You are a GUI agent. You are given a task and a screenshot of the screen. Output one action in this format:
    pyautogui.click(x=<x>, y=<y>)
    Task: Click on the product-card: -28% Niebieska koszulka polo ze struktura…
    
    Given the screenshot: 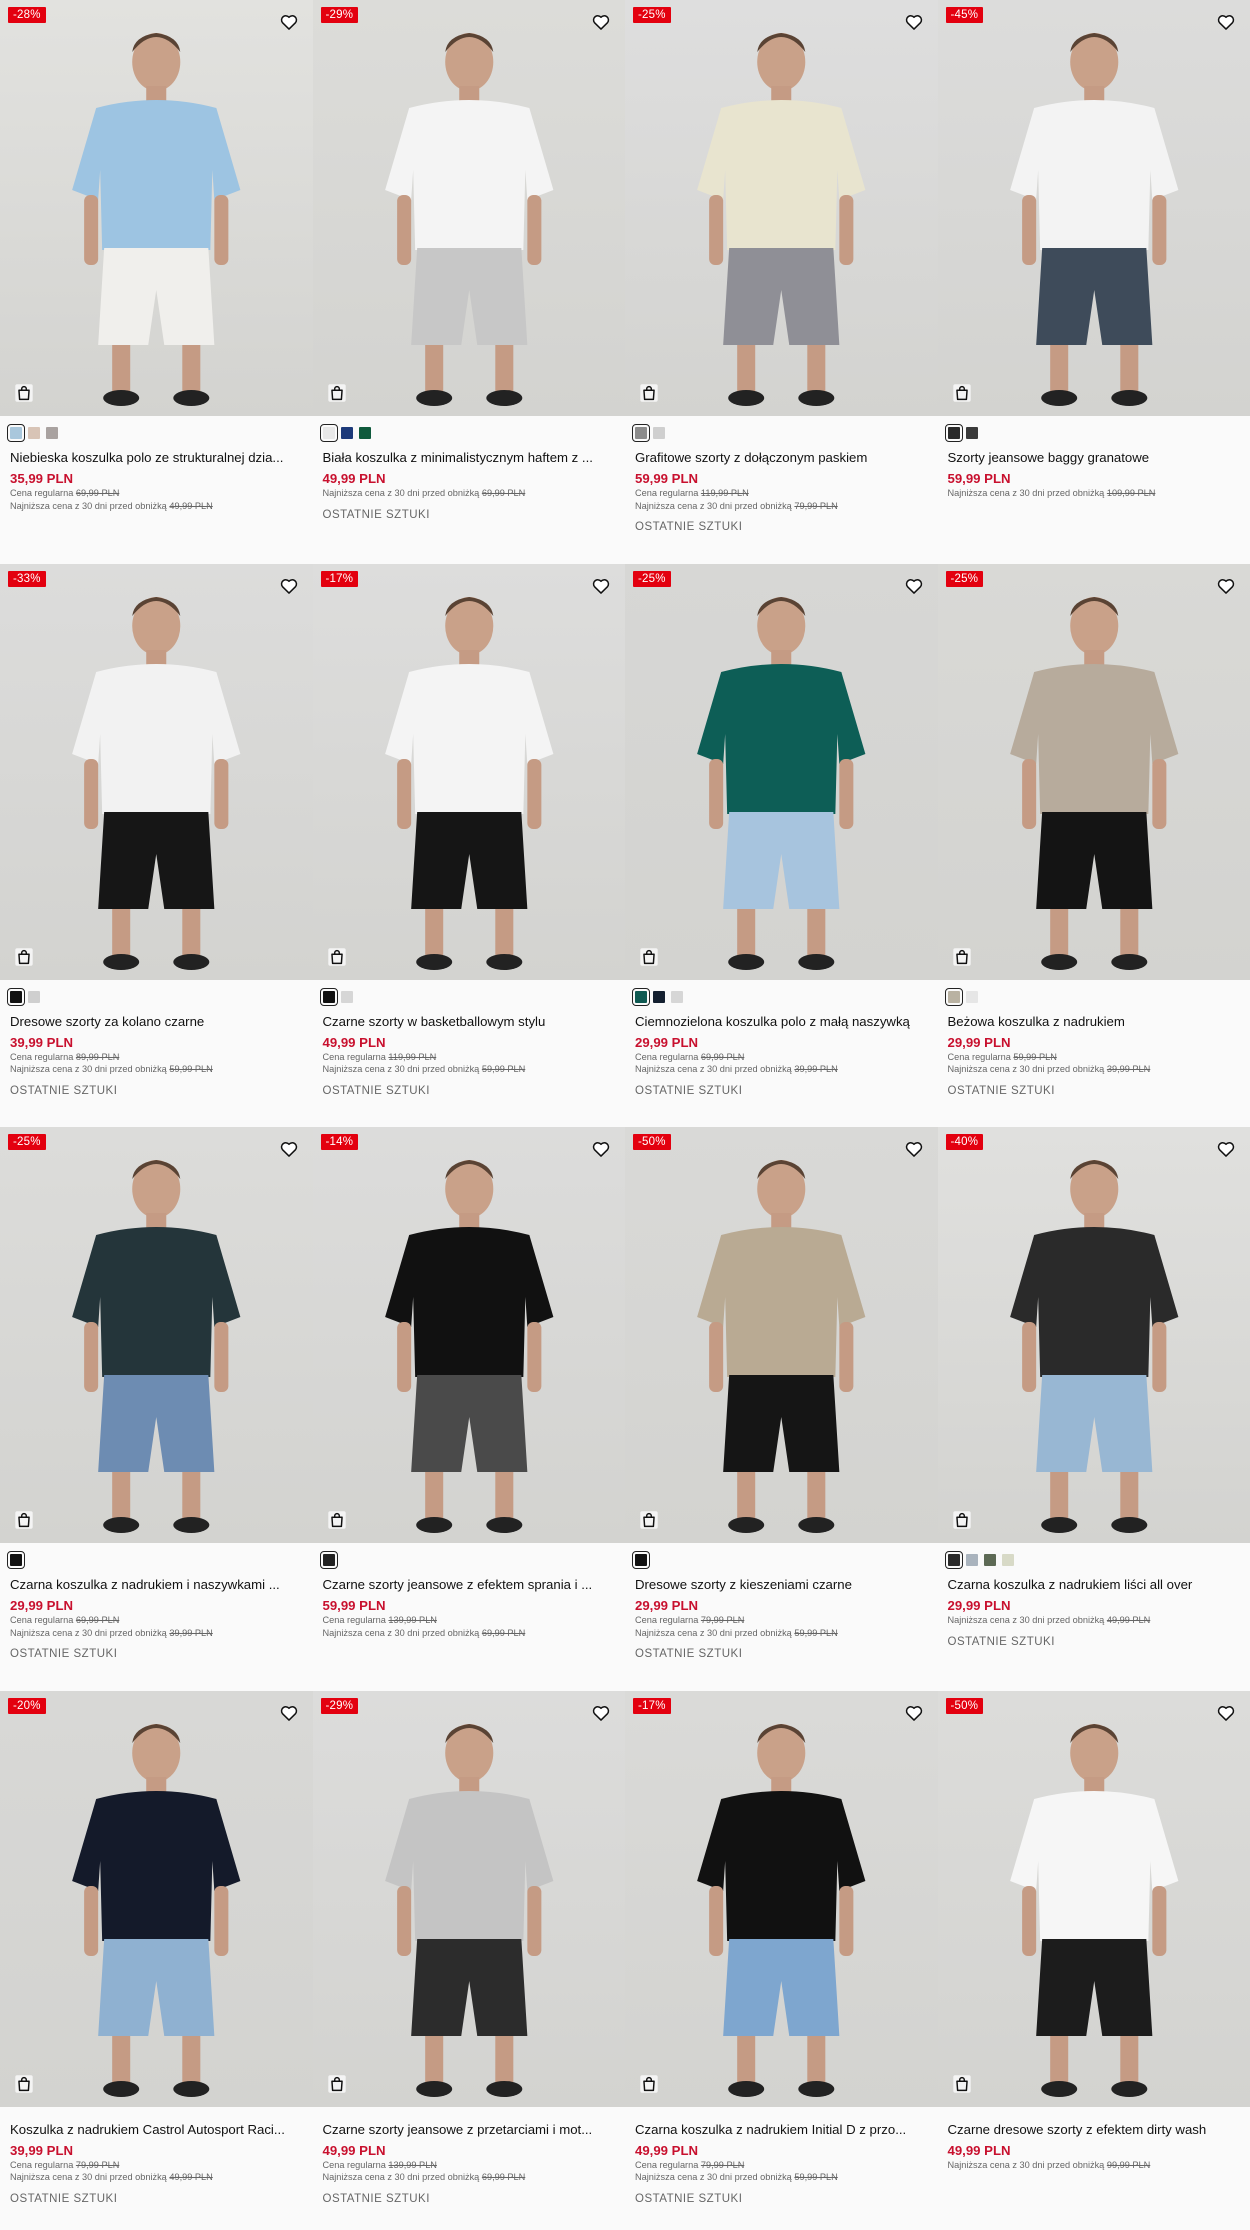 What is the action you would take?
    pyautogui.click(x=156, y=282)
    